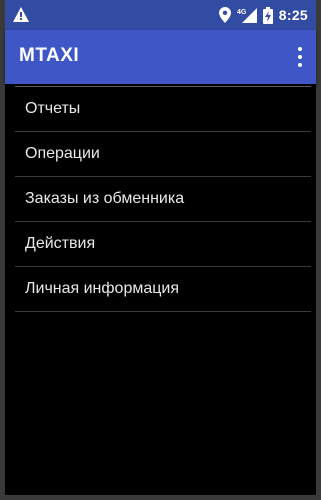  What do you see at coordinates (267, 15) in the screenshot?
I see `battery-charging-icon` at bounding box center [267, 15].